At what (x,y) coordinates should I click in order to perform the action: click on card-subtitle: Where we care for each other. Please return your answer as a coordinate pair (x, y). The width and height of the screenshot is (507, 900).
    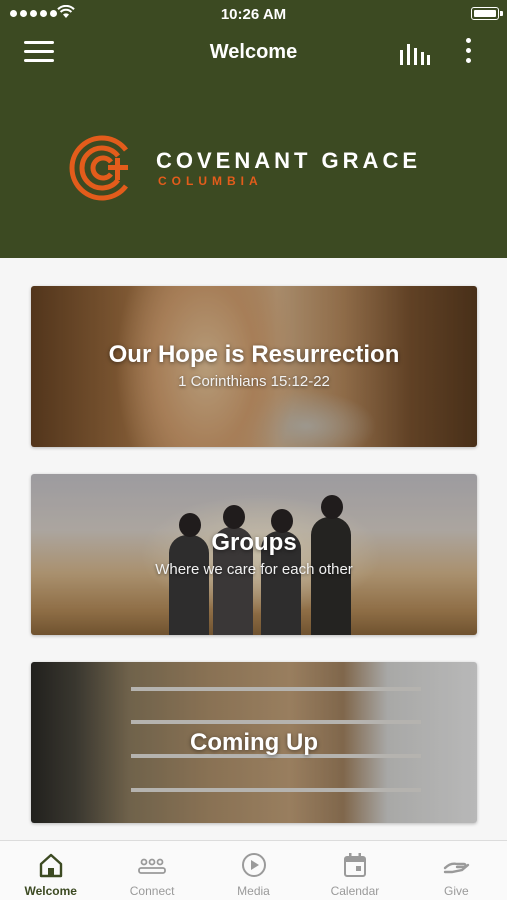
    Looking at the image, I should click on (254, 569).